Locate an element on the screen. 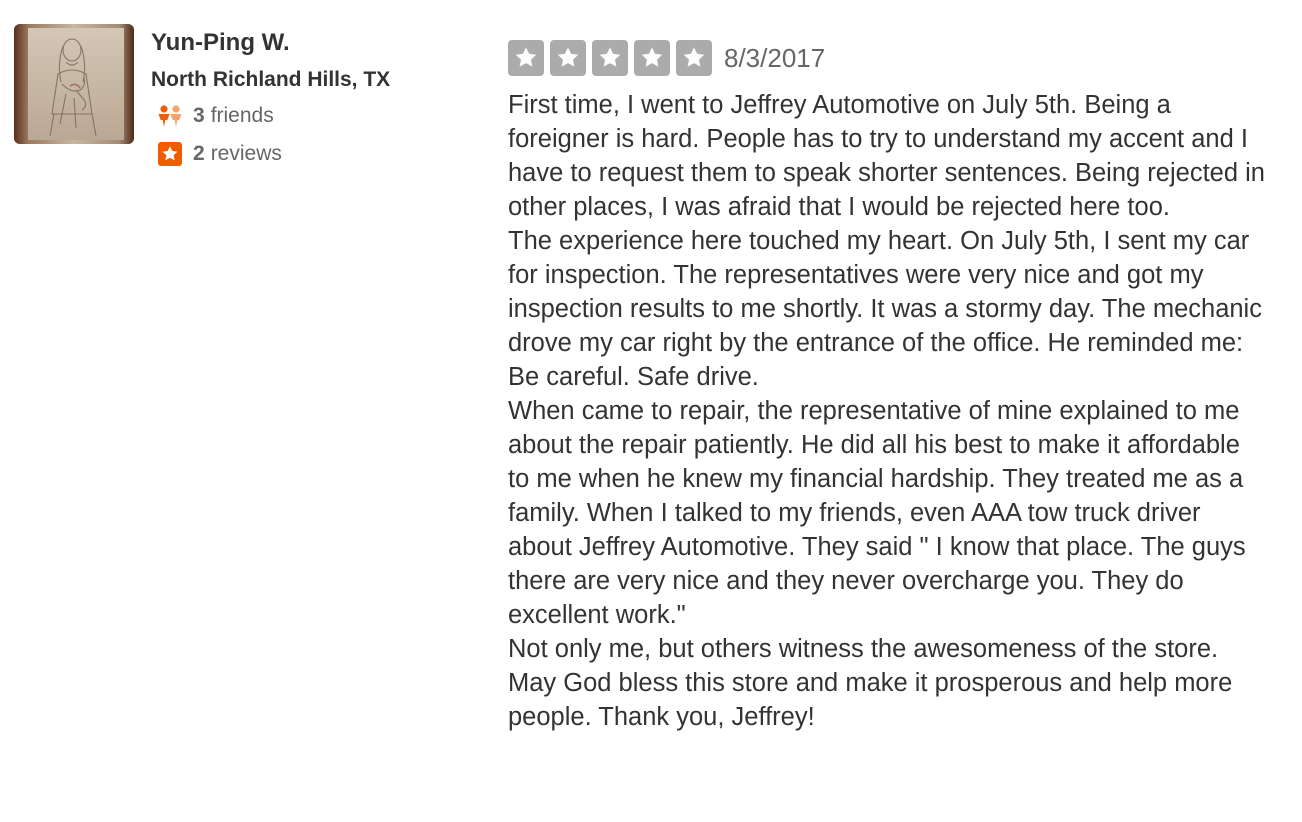 This screenshot has height=822, width=1302. star-rating is located at coordinates (610, 58).